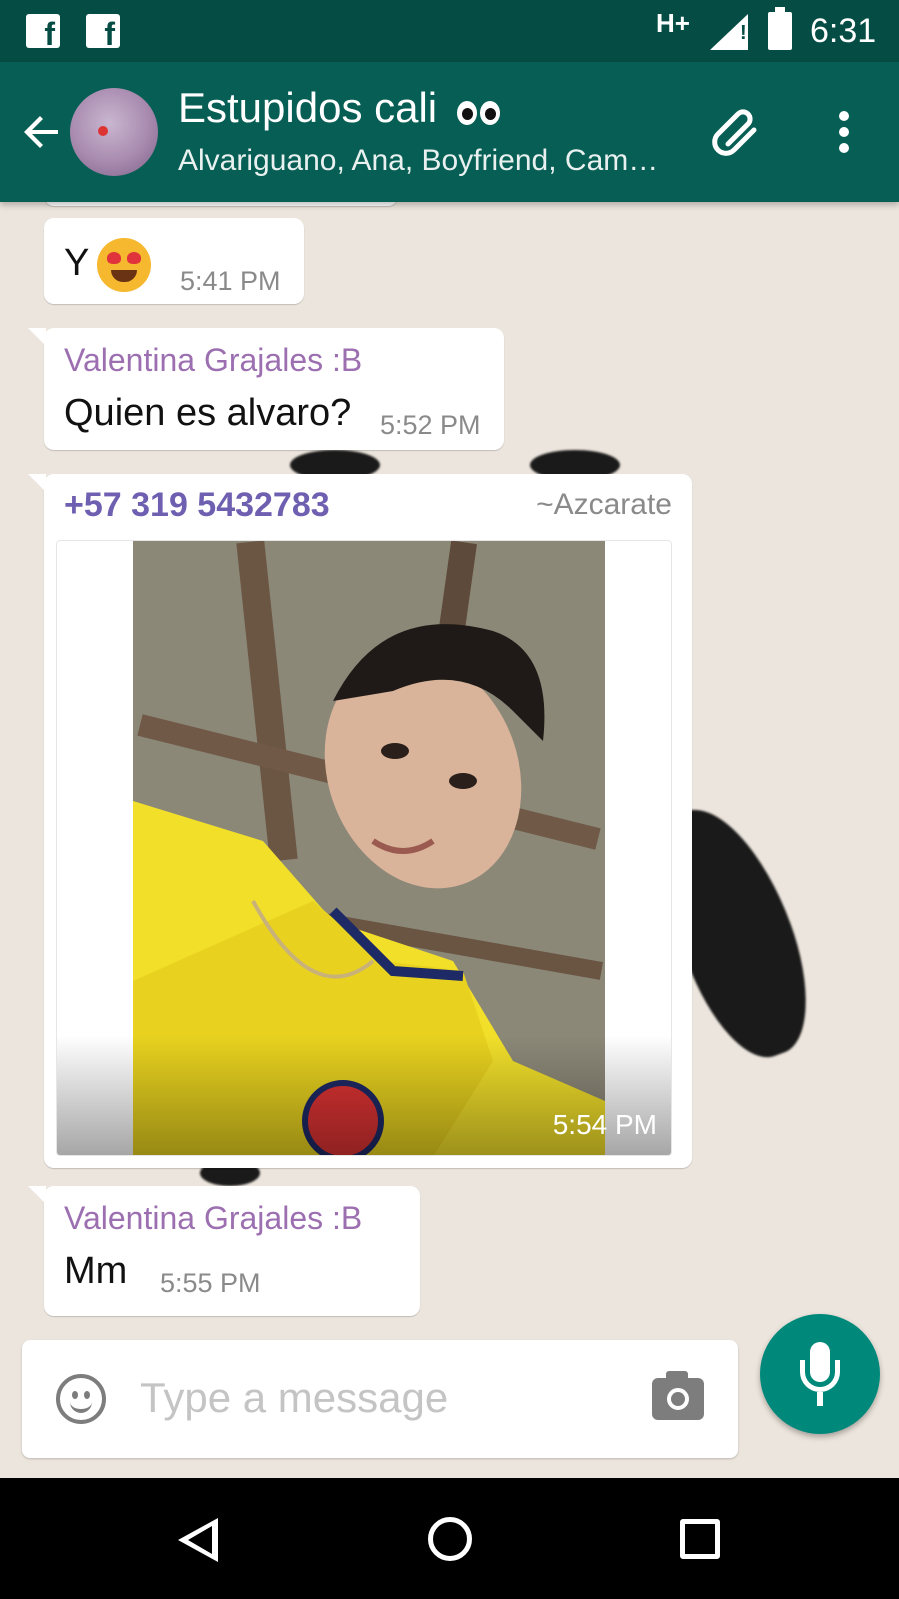 Image resolution: width=899 pixels, height=1599 pixels. I want to click on emoji-icon, so click(81, 1399).